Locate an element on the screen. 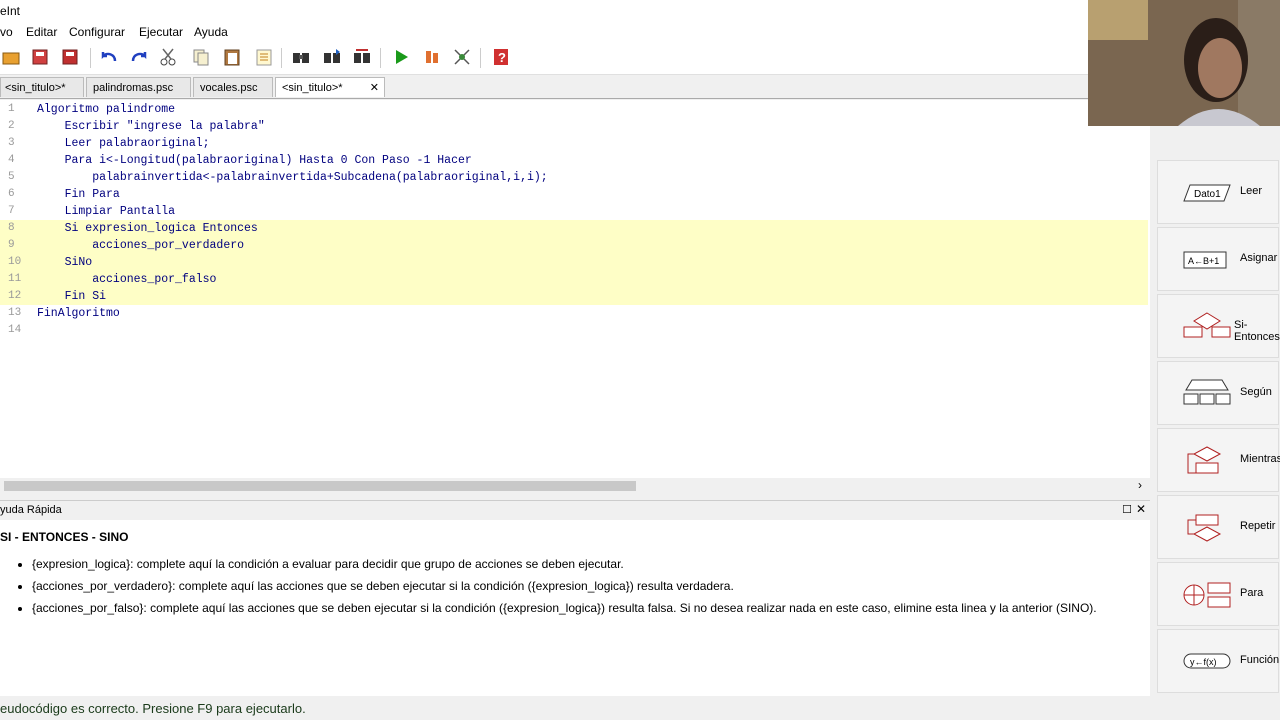  tab-sin-titulo-active: <sin_titulo>* ✕ is located at coordinates (330, 87).